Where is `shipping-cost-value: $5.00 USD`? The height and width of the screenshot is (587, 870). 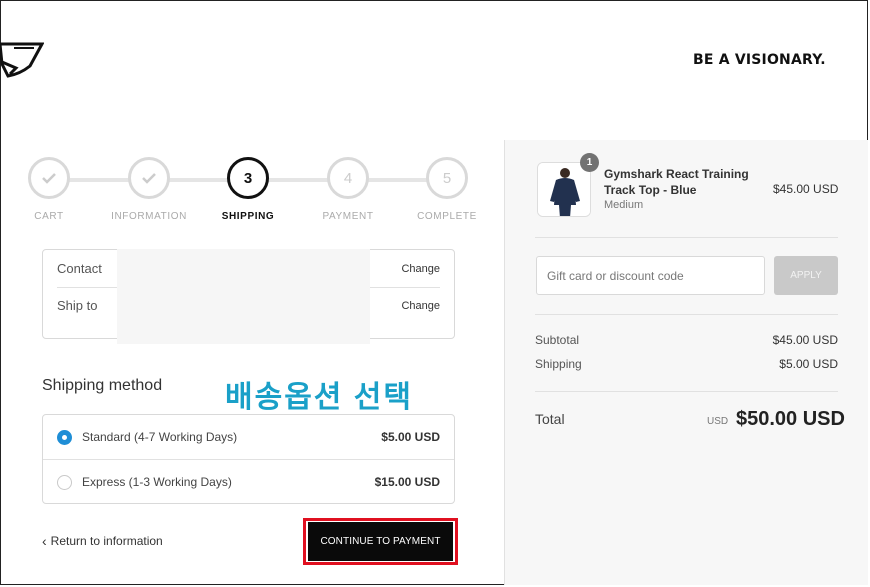
shipping-cost-value: $5.00 USD is located at coordinates (808, 364).